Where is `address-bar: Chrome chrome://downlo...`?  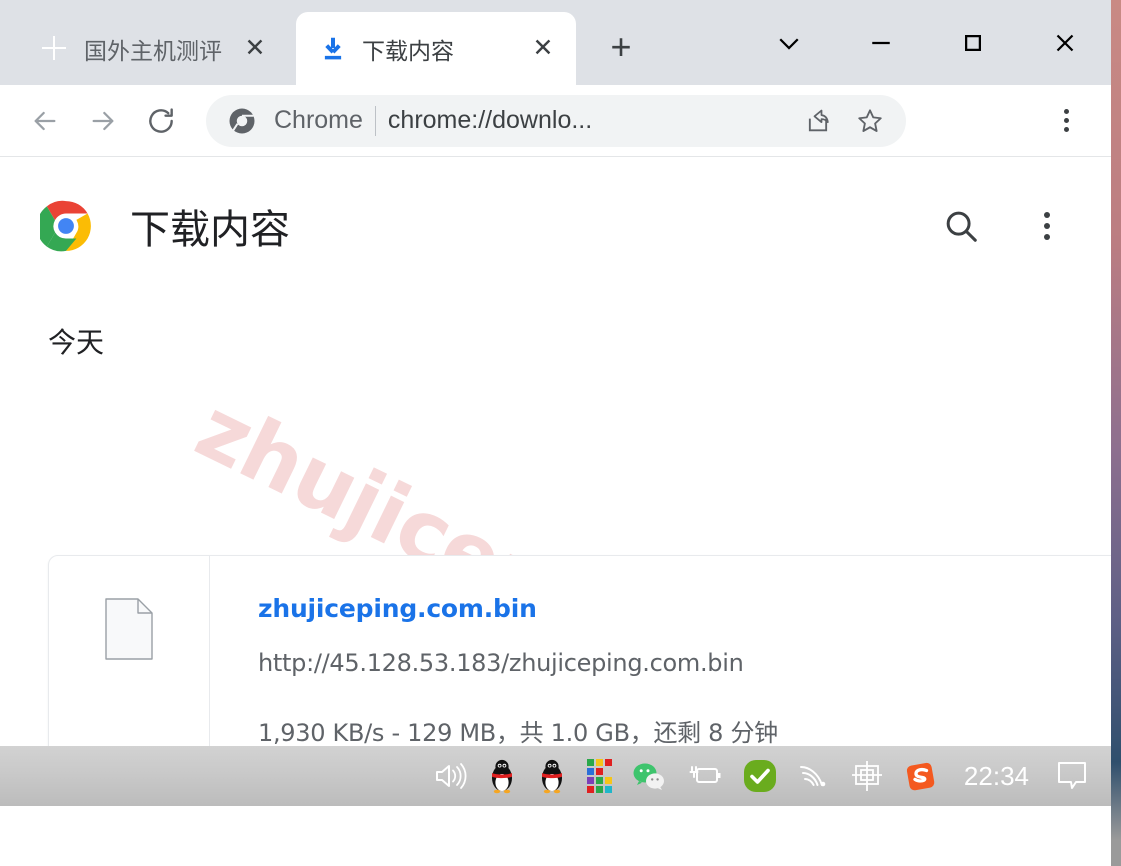
address-bar: Chrome chrome://downlo... is located at coordinates (556, 120).